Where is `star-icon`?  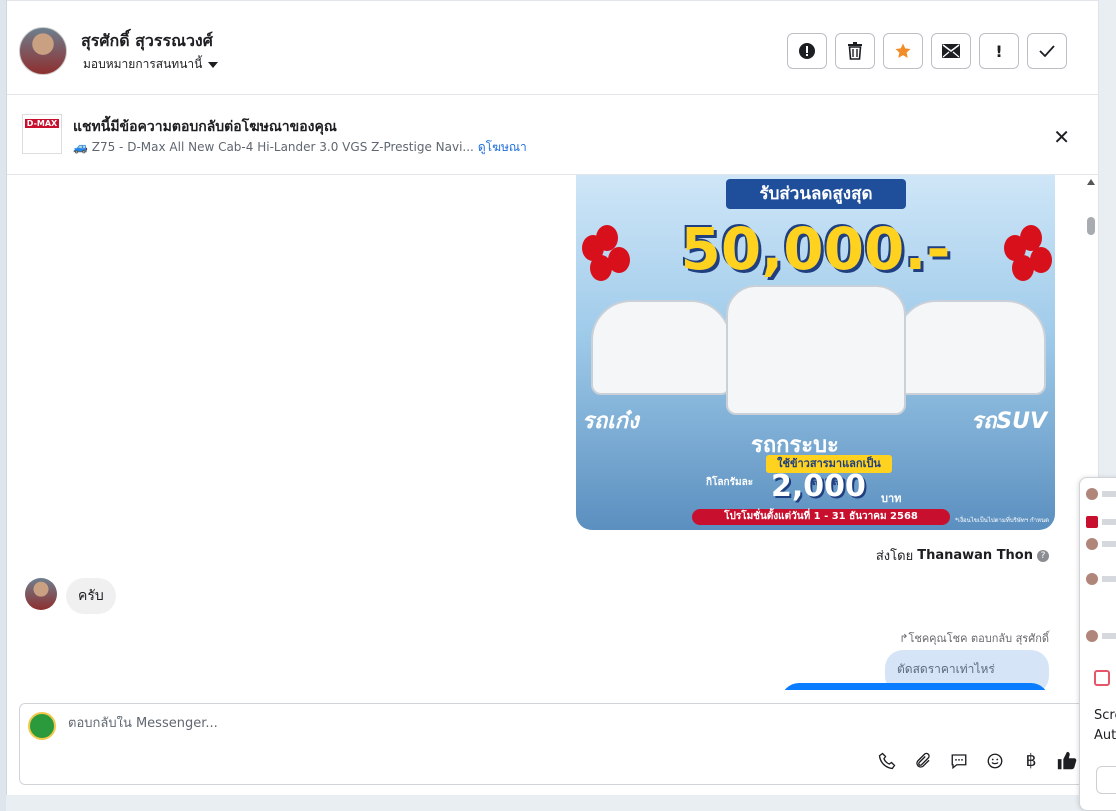
star-icon is located at coordinates (903, 50).